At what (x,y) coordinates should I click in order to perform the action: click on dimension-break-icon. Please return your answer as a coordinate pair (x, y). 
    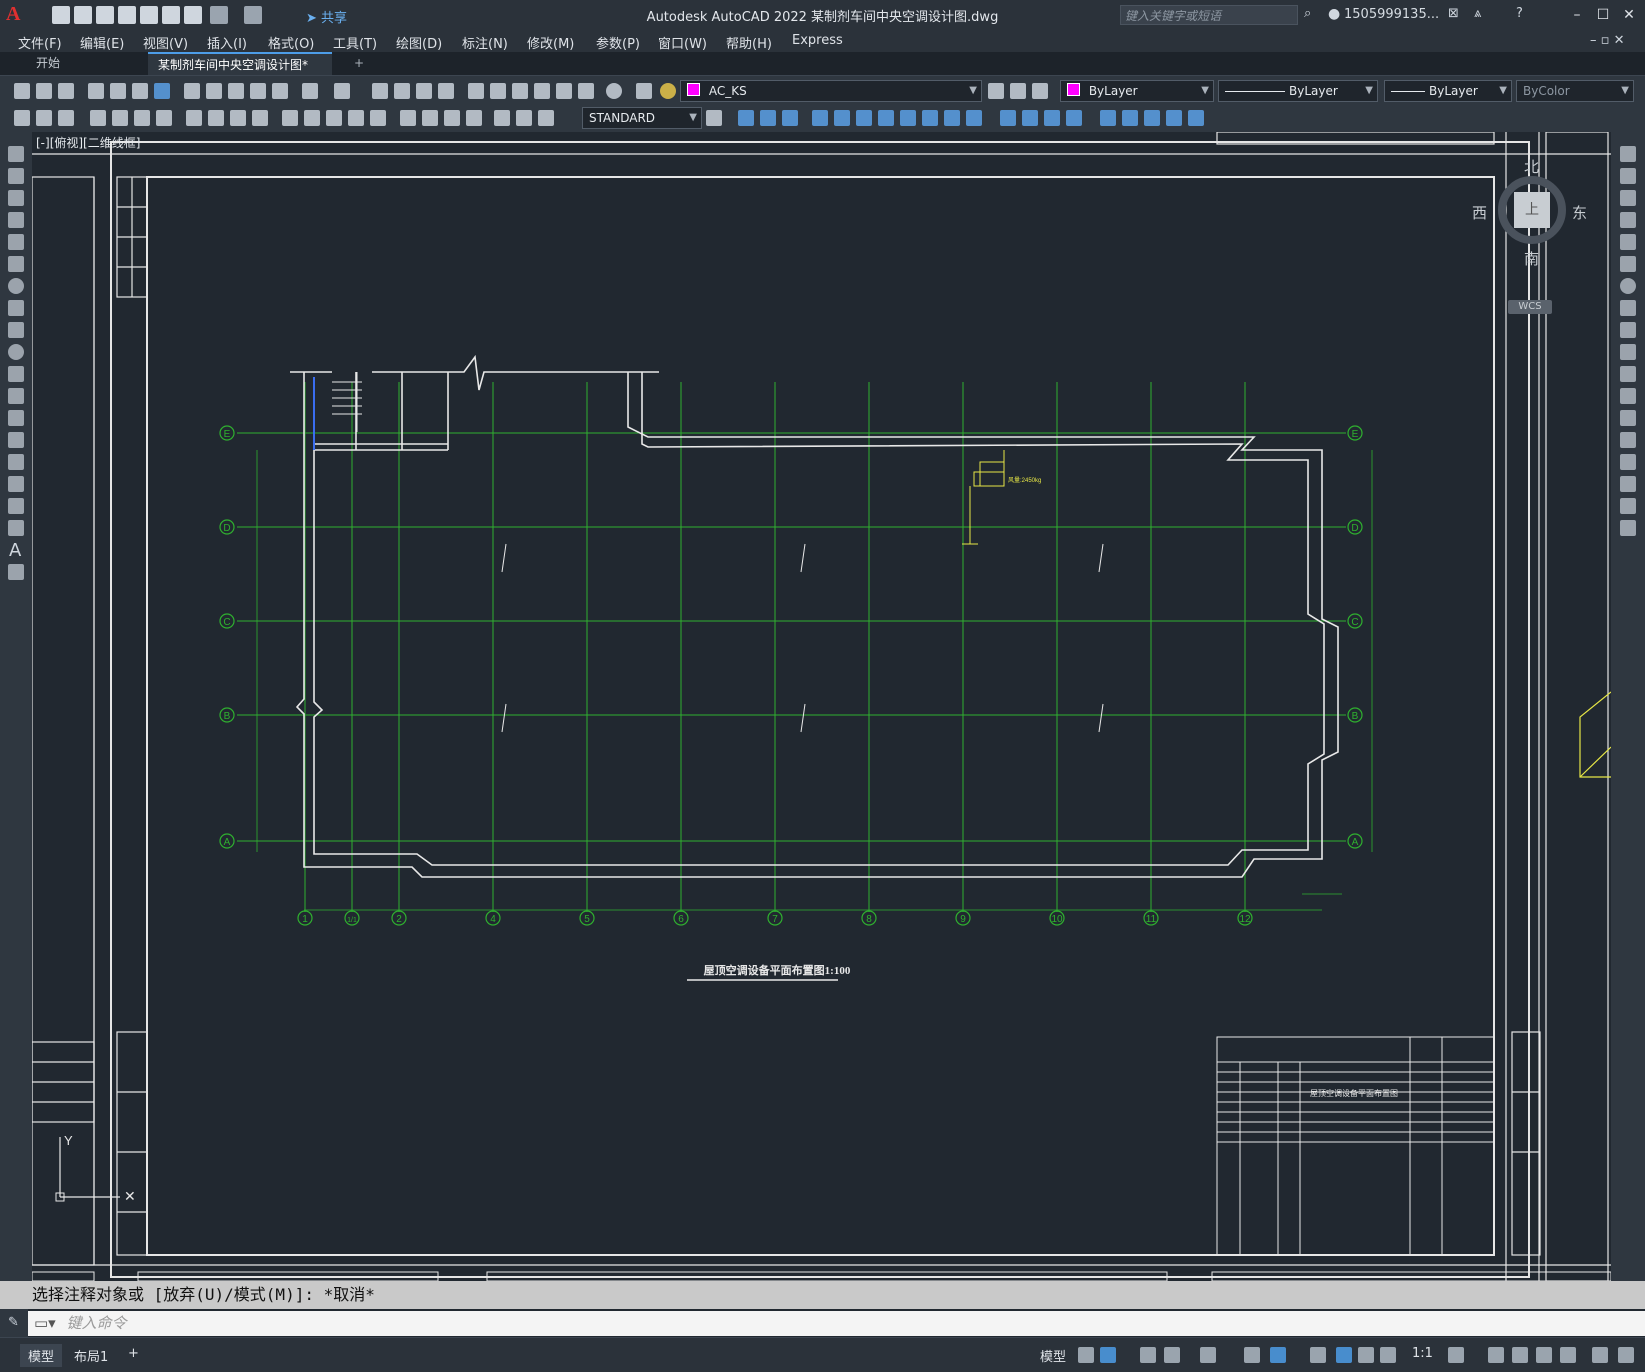
    Looking at the image, I should click on (378, 118).